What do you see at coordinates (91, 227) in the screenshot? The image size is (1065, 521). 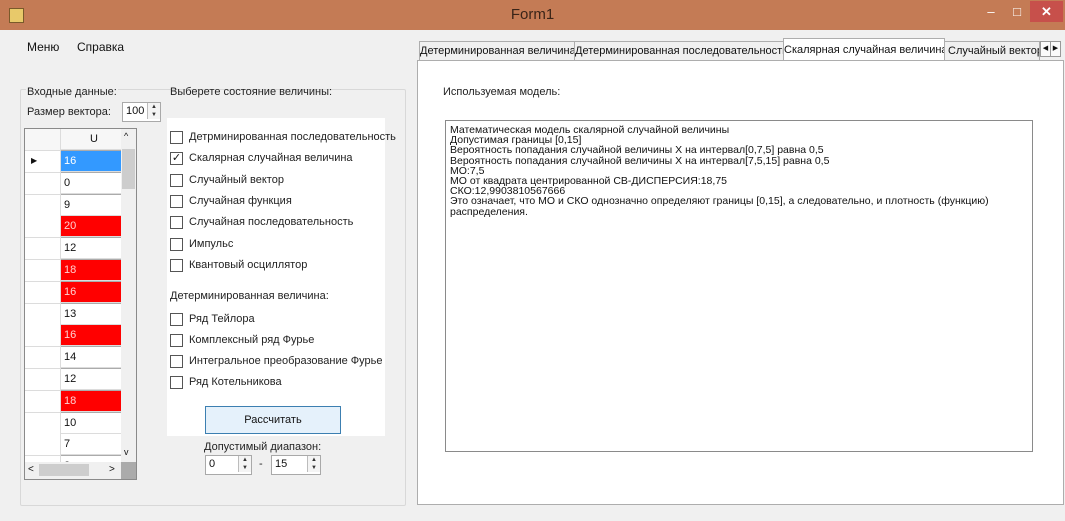 I see `grid-cell: 20` at bounding box center [91, 227].